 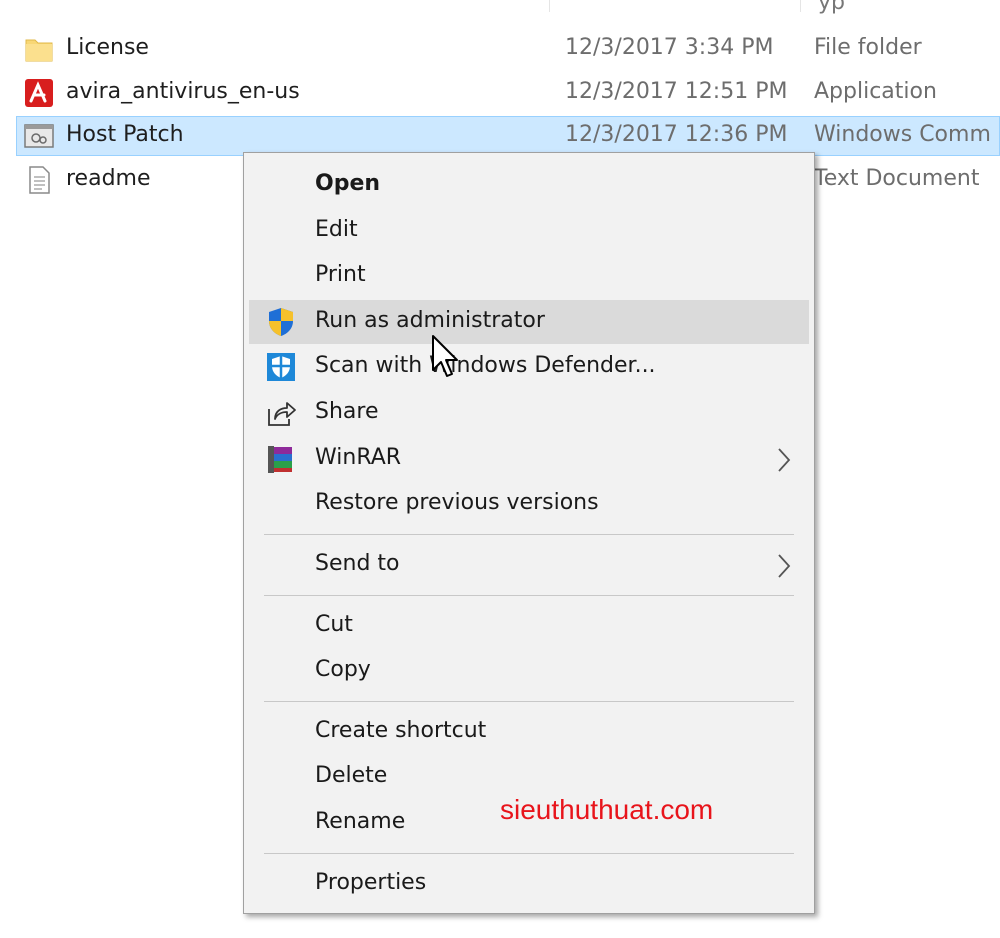 What do you see at coordinates (529, 276) in the screenshot?
I see `menu-item-print: Print` at bounding box center [529, 276].